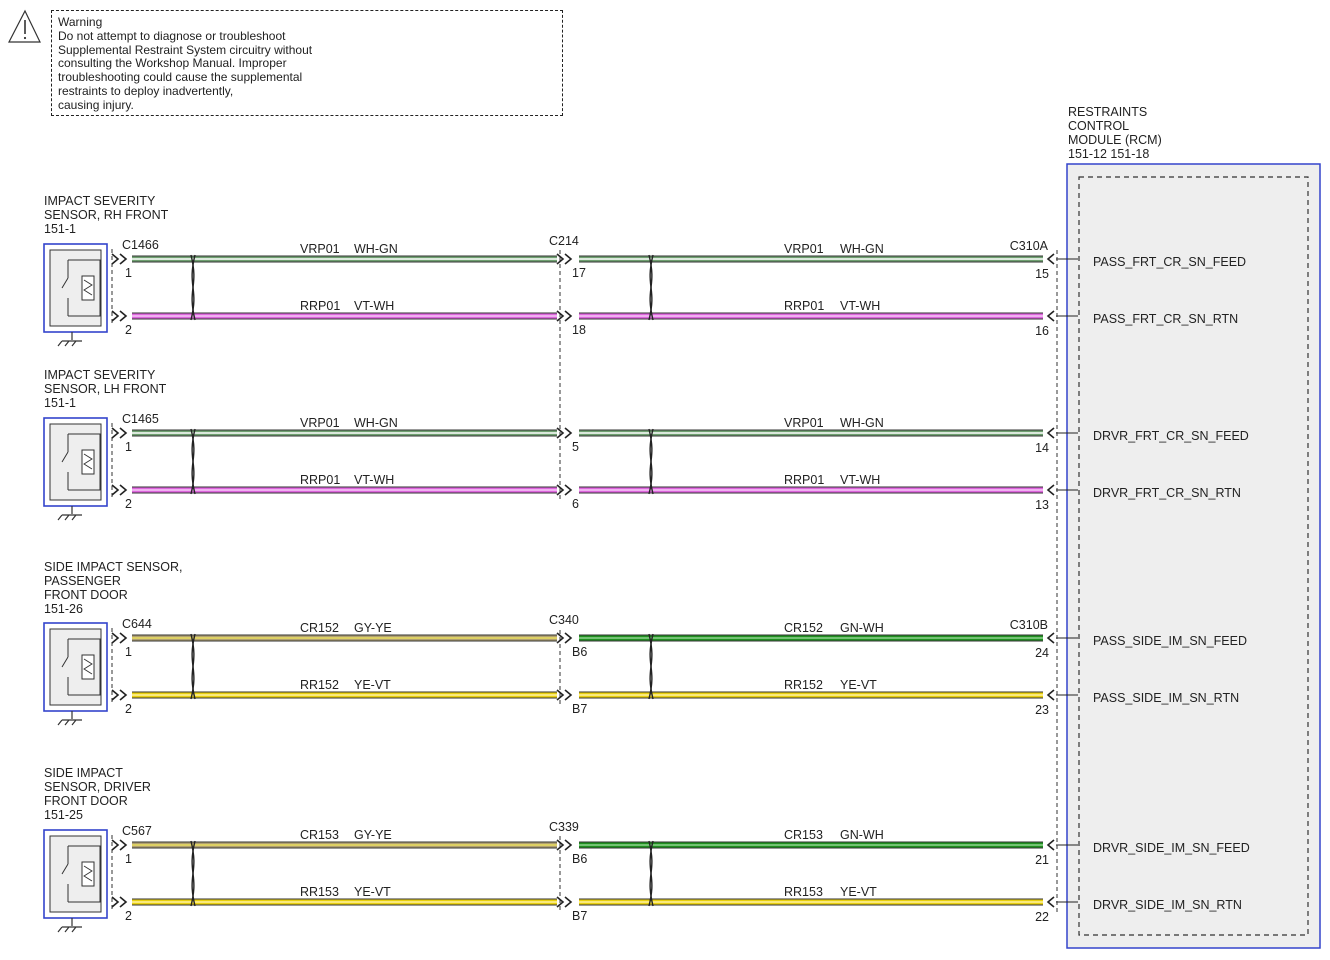 This screenshot has height=960, width=1330. What do you see at coordinates (63, 815) in the screenshot?
I see `sensor-ref: 151-25` at bounding box center [63, 815].